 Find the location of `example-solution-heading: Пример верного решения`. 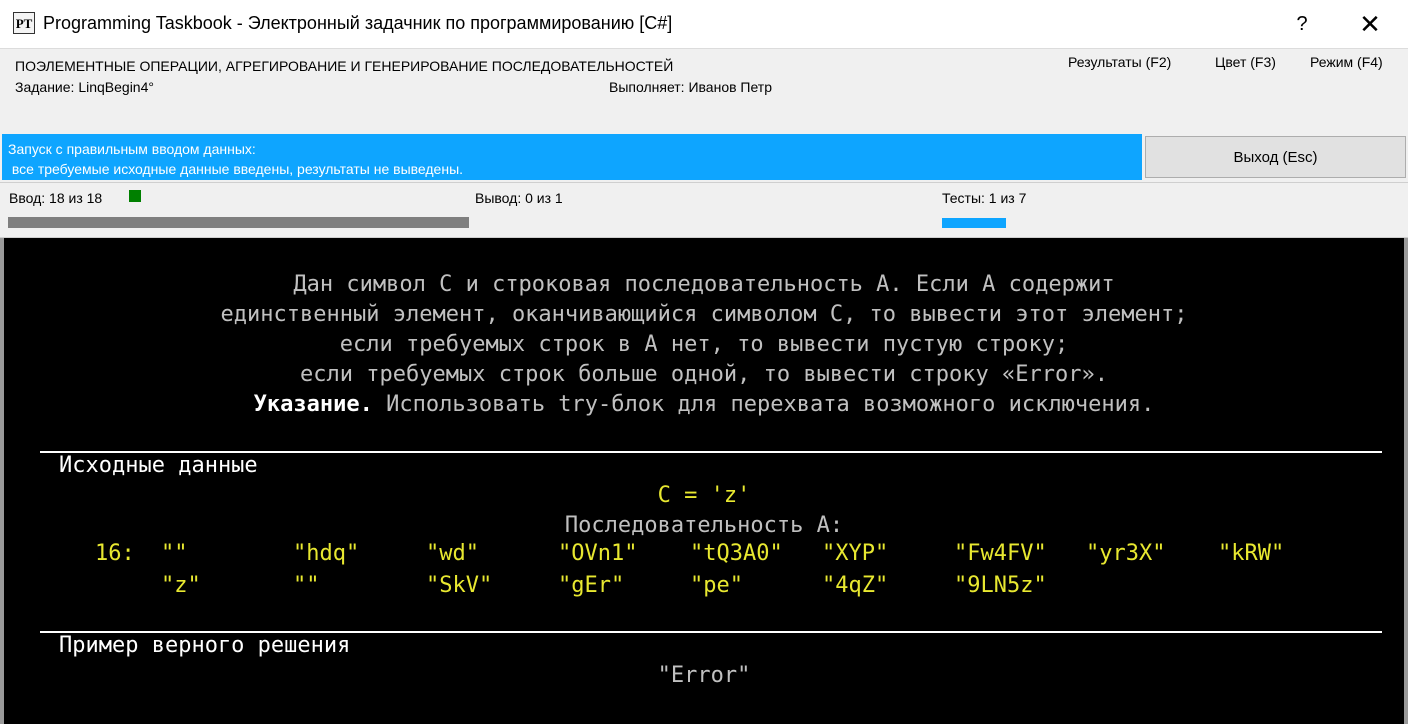

example-solution-heading: Пример верного решения is located at coordinates (205, 645).